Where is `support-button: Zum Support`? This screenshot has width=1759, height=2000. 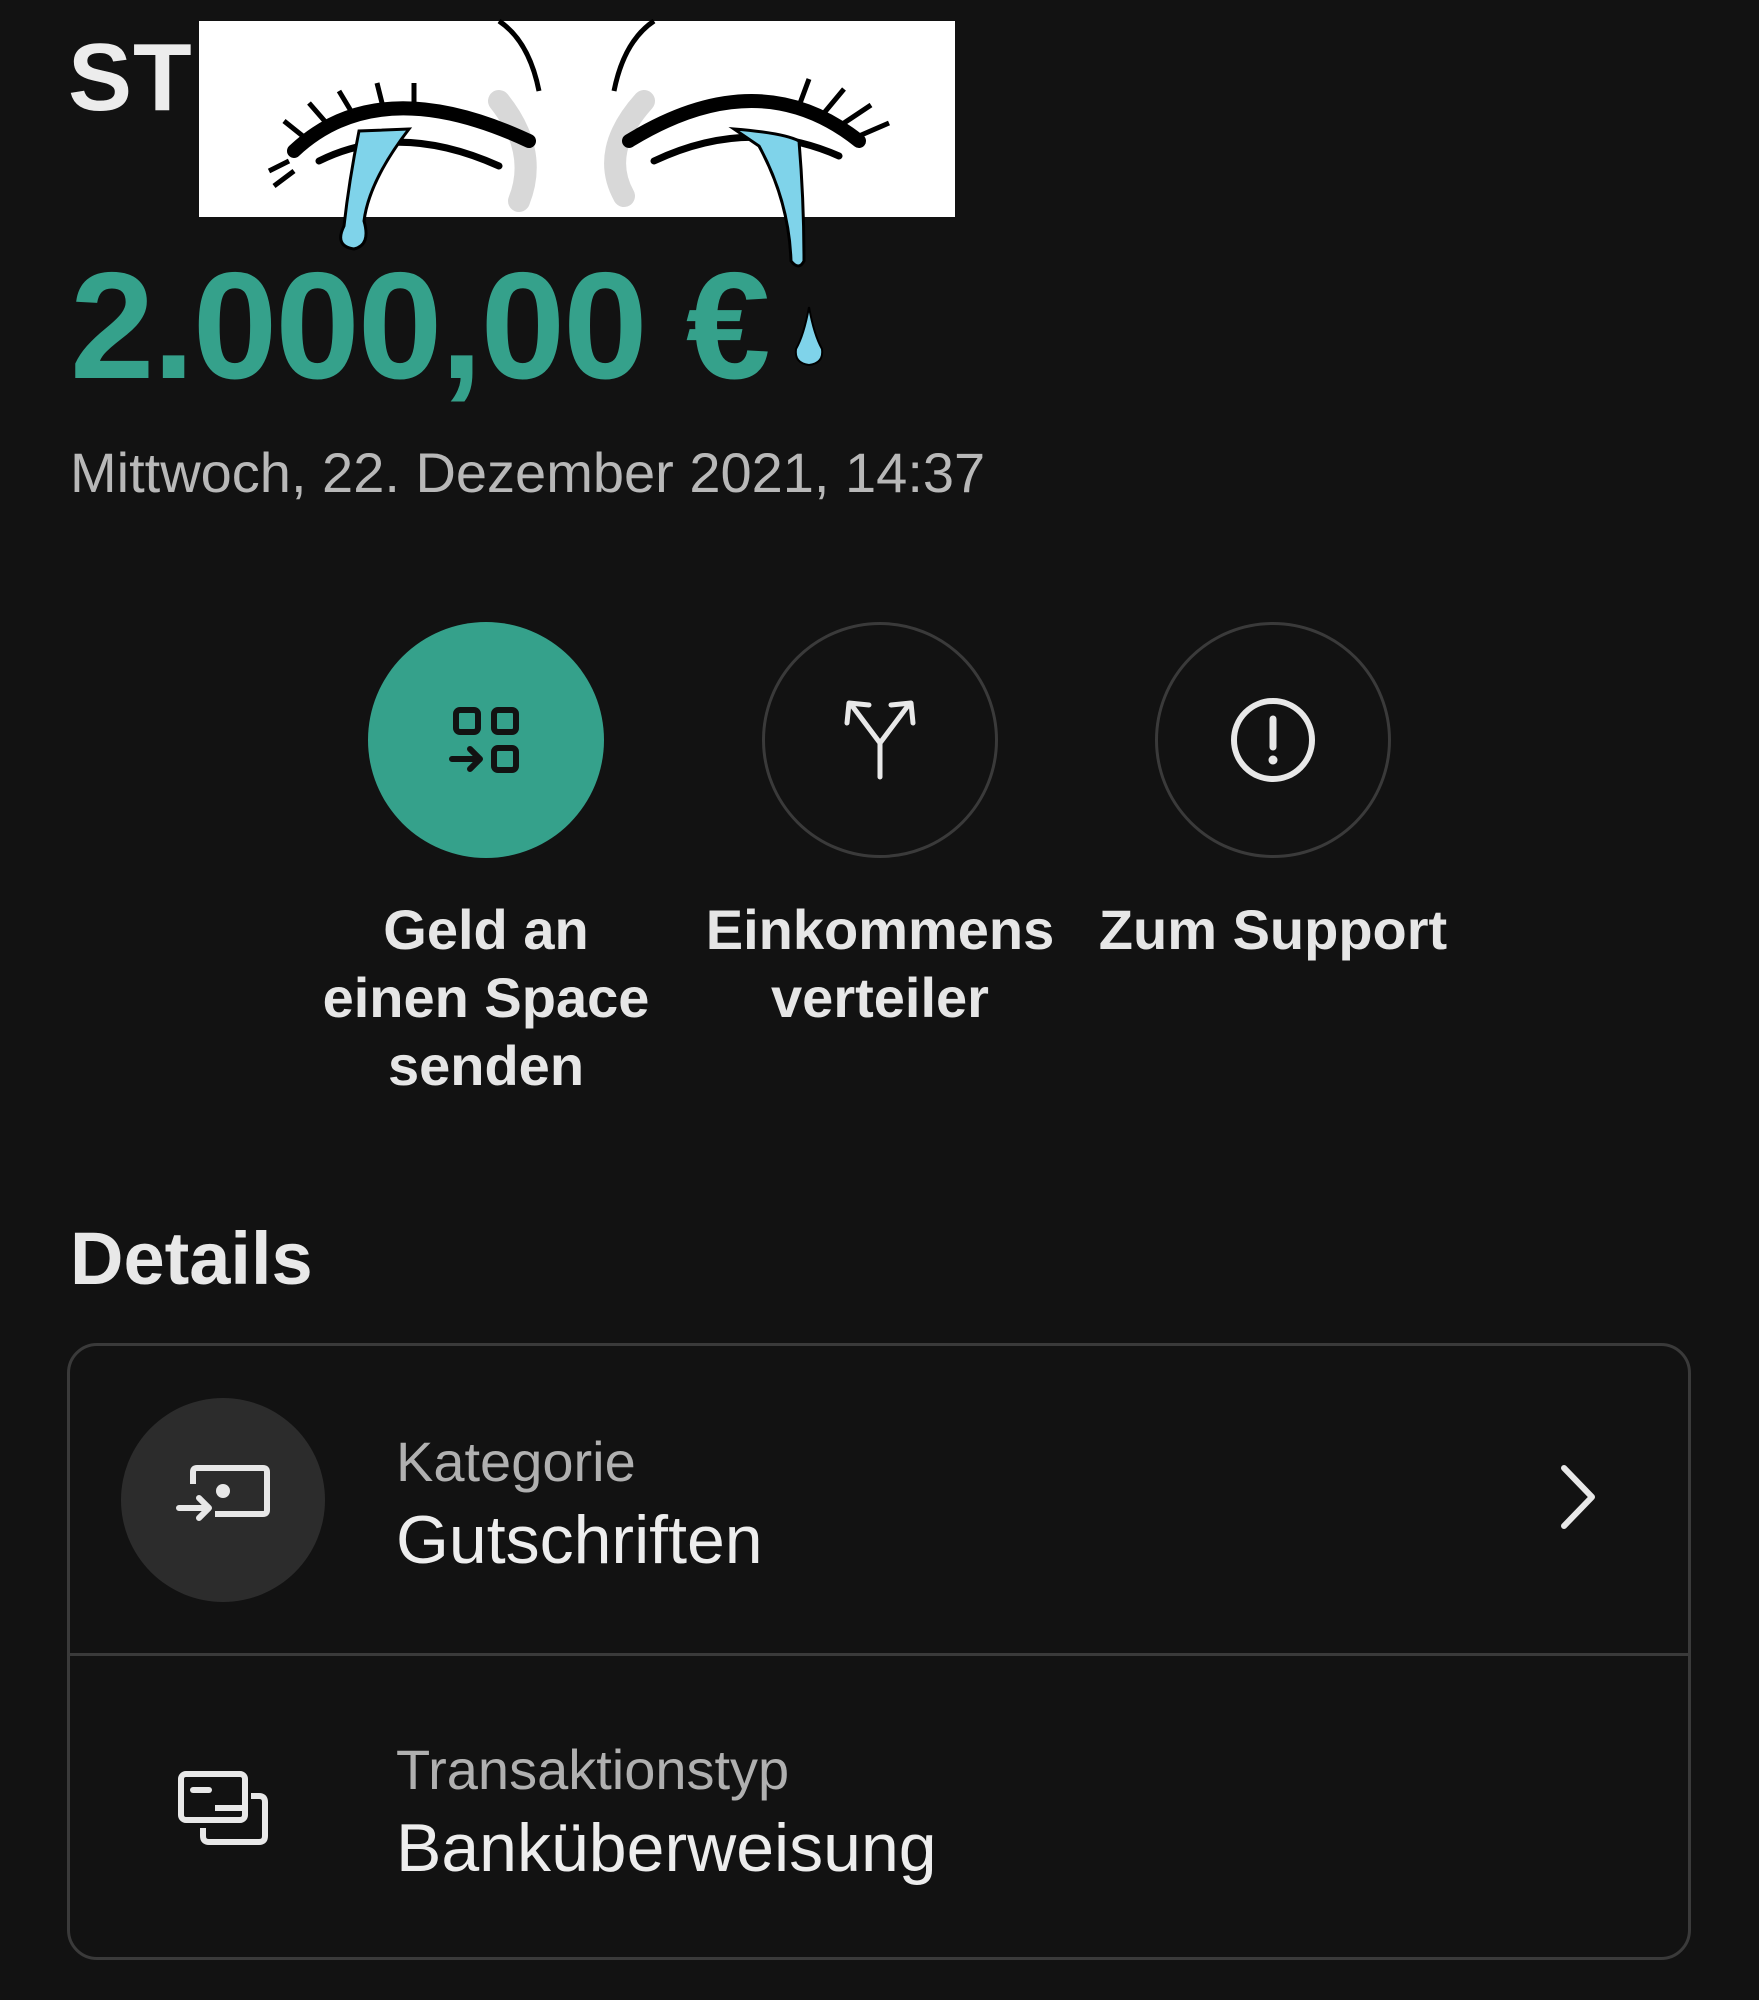 support-button: Zum Support is located at coordinates (1273, 793).